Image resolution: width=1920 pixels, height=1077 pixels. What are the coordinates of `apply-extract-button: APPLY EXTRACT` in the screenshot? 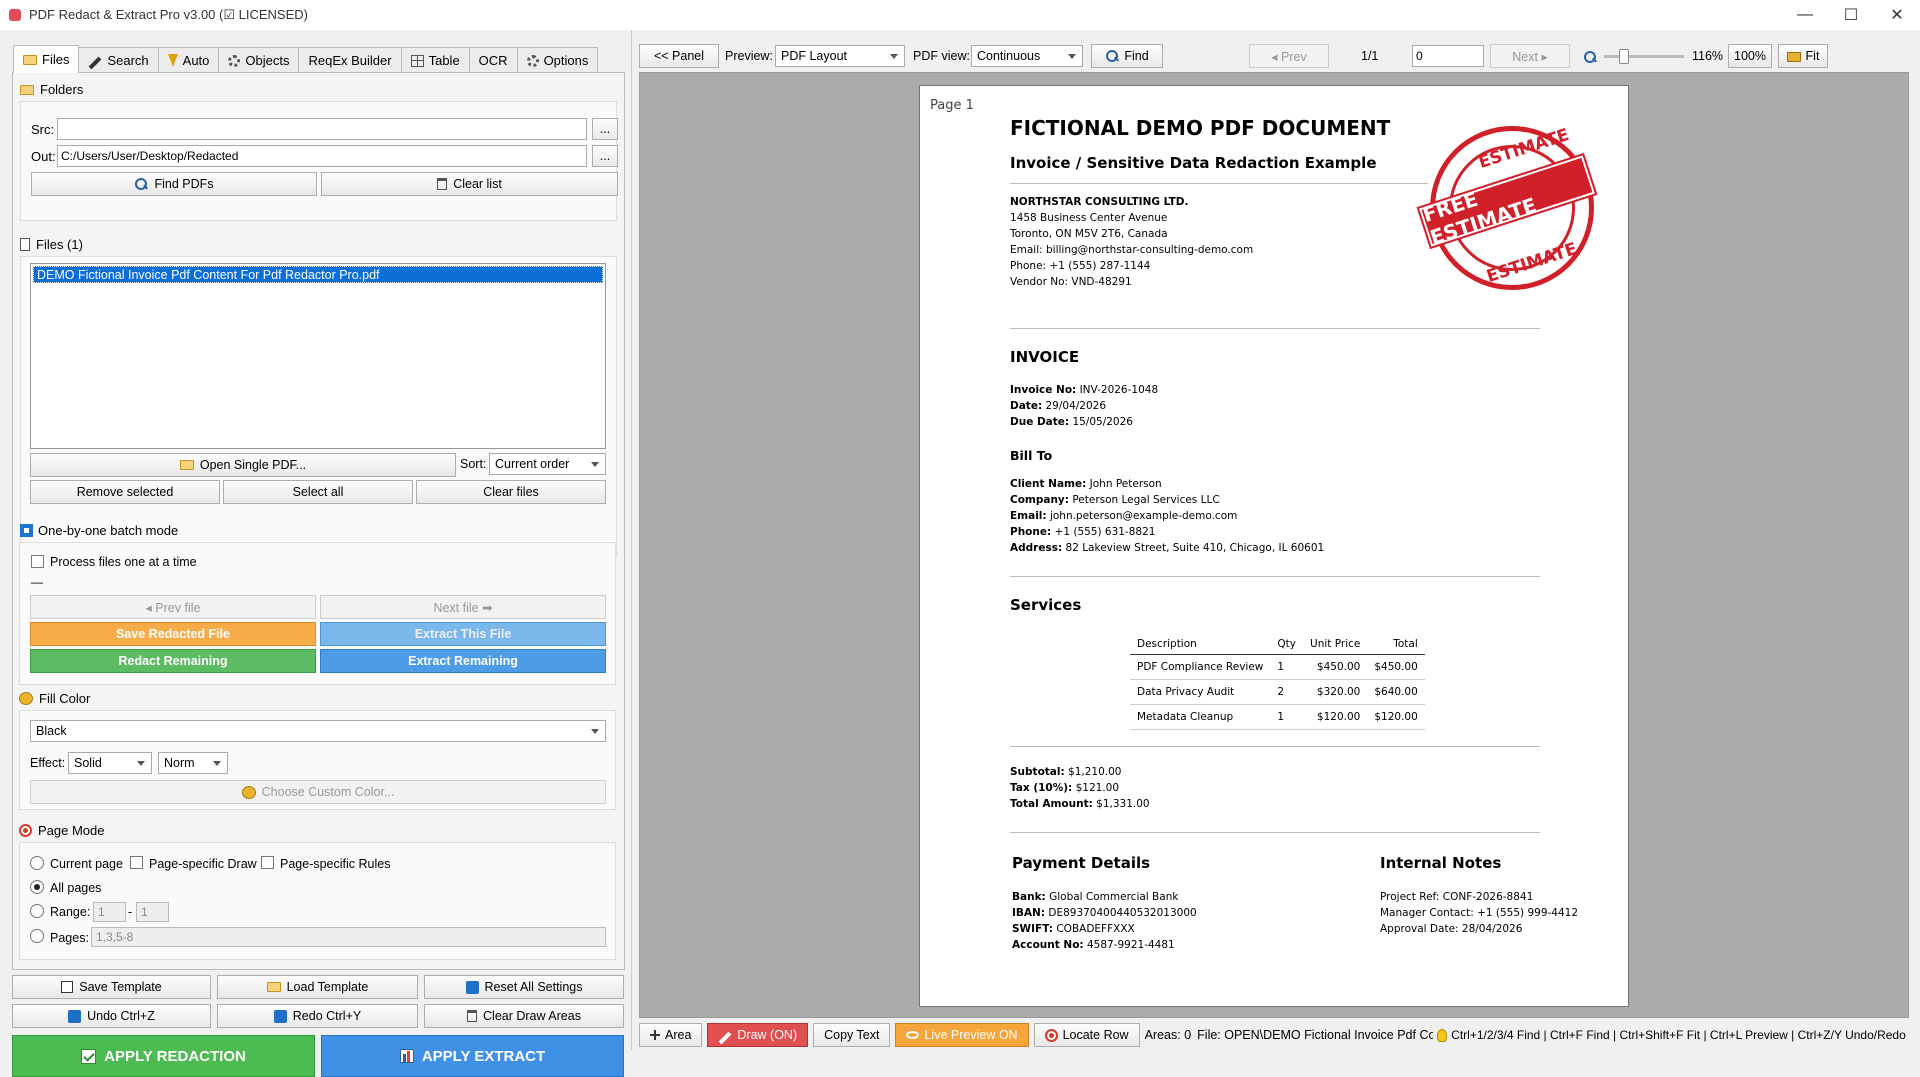 It's located at (472, 1056).